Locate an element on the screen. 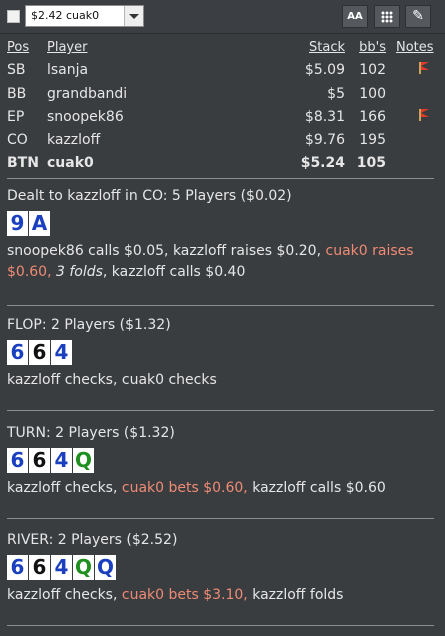 The image size is (445, 636). header-player: Player is located at coordinates (67, 47).